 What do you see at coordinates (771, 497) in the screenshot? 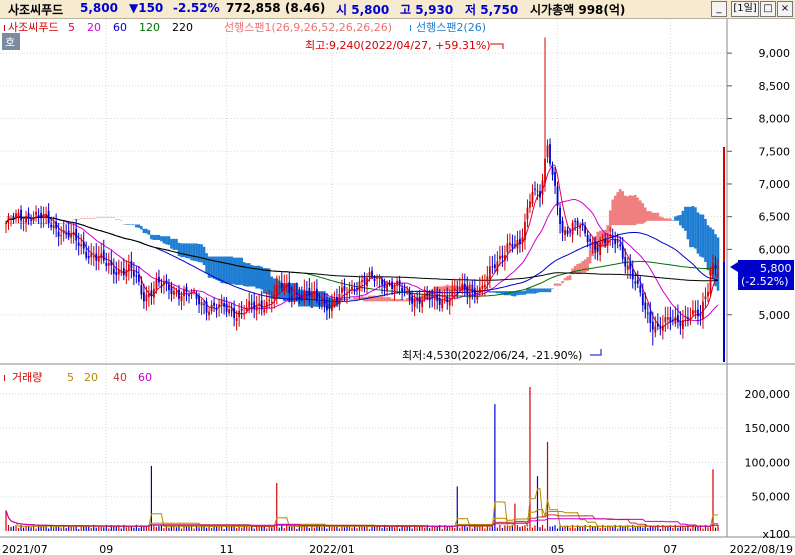
I see `volume-tick-label: 50,000` at bounding box center [771, 497].